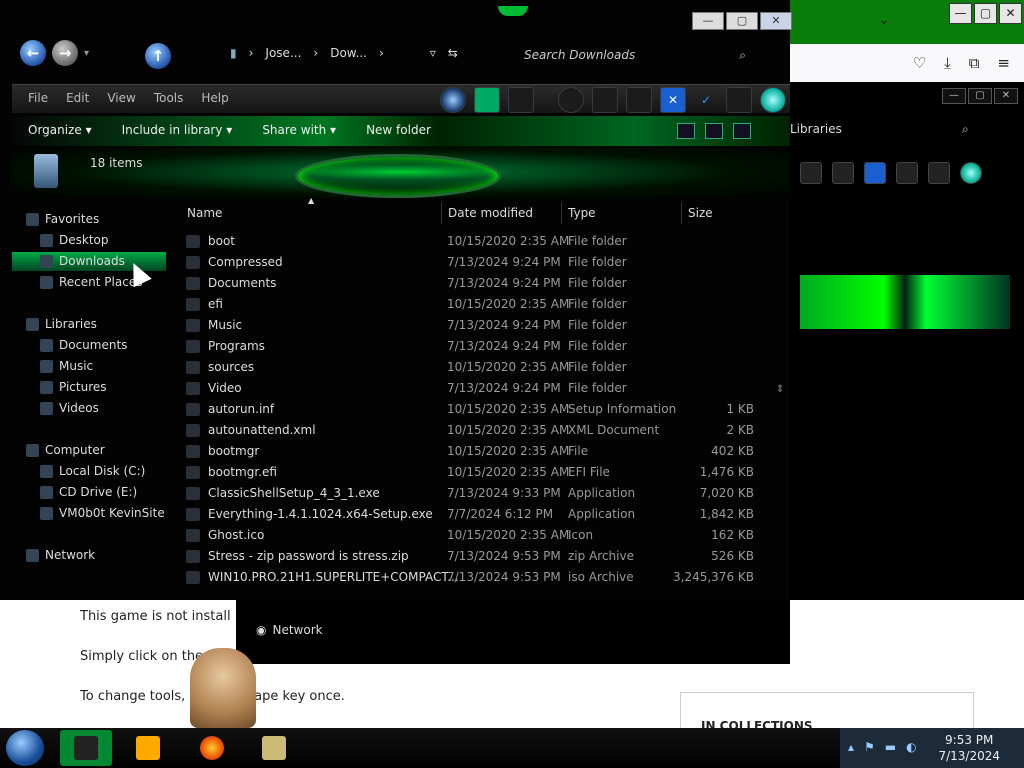  I want to click on sidebar-item-libraries: Libraries, so click(61, 324).